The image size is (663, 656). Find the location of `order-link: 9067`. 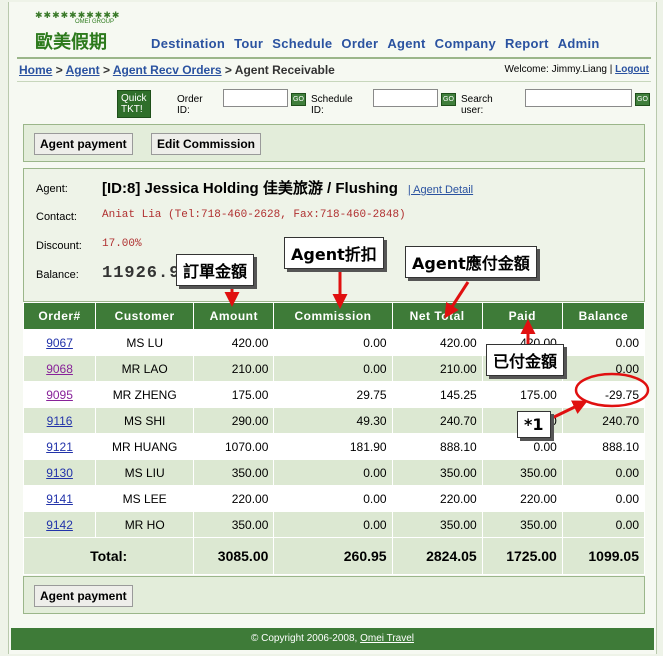

order-link: 9067 is located at coordinates (59, 343).